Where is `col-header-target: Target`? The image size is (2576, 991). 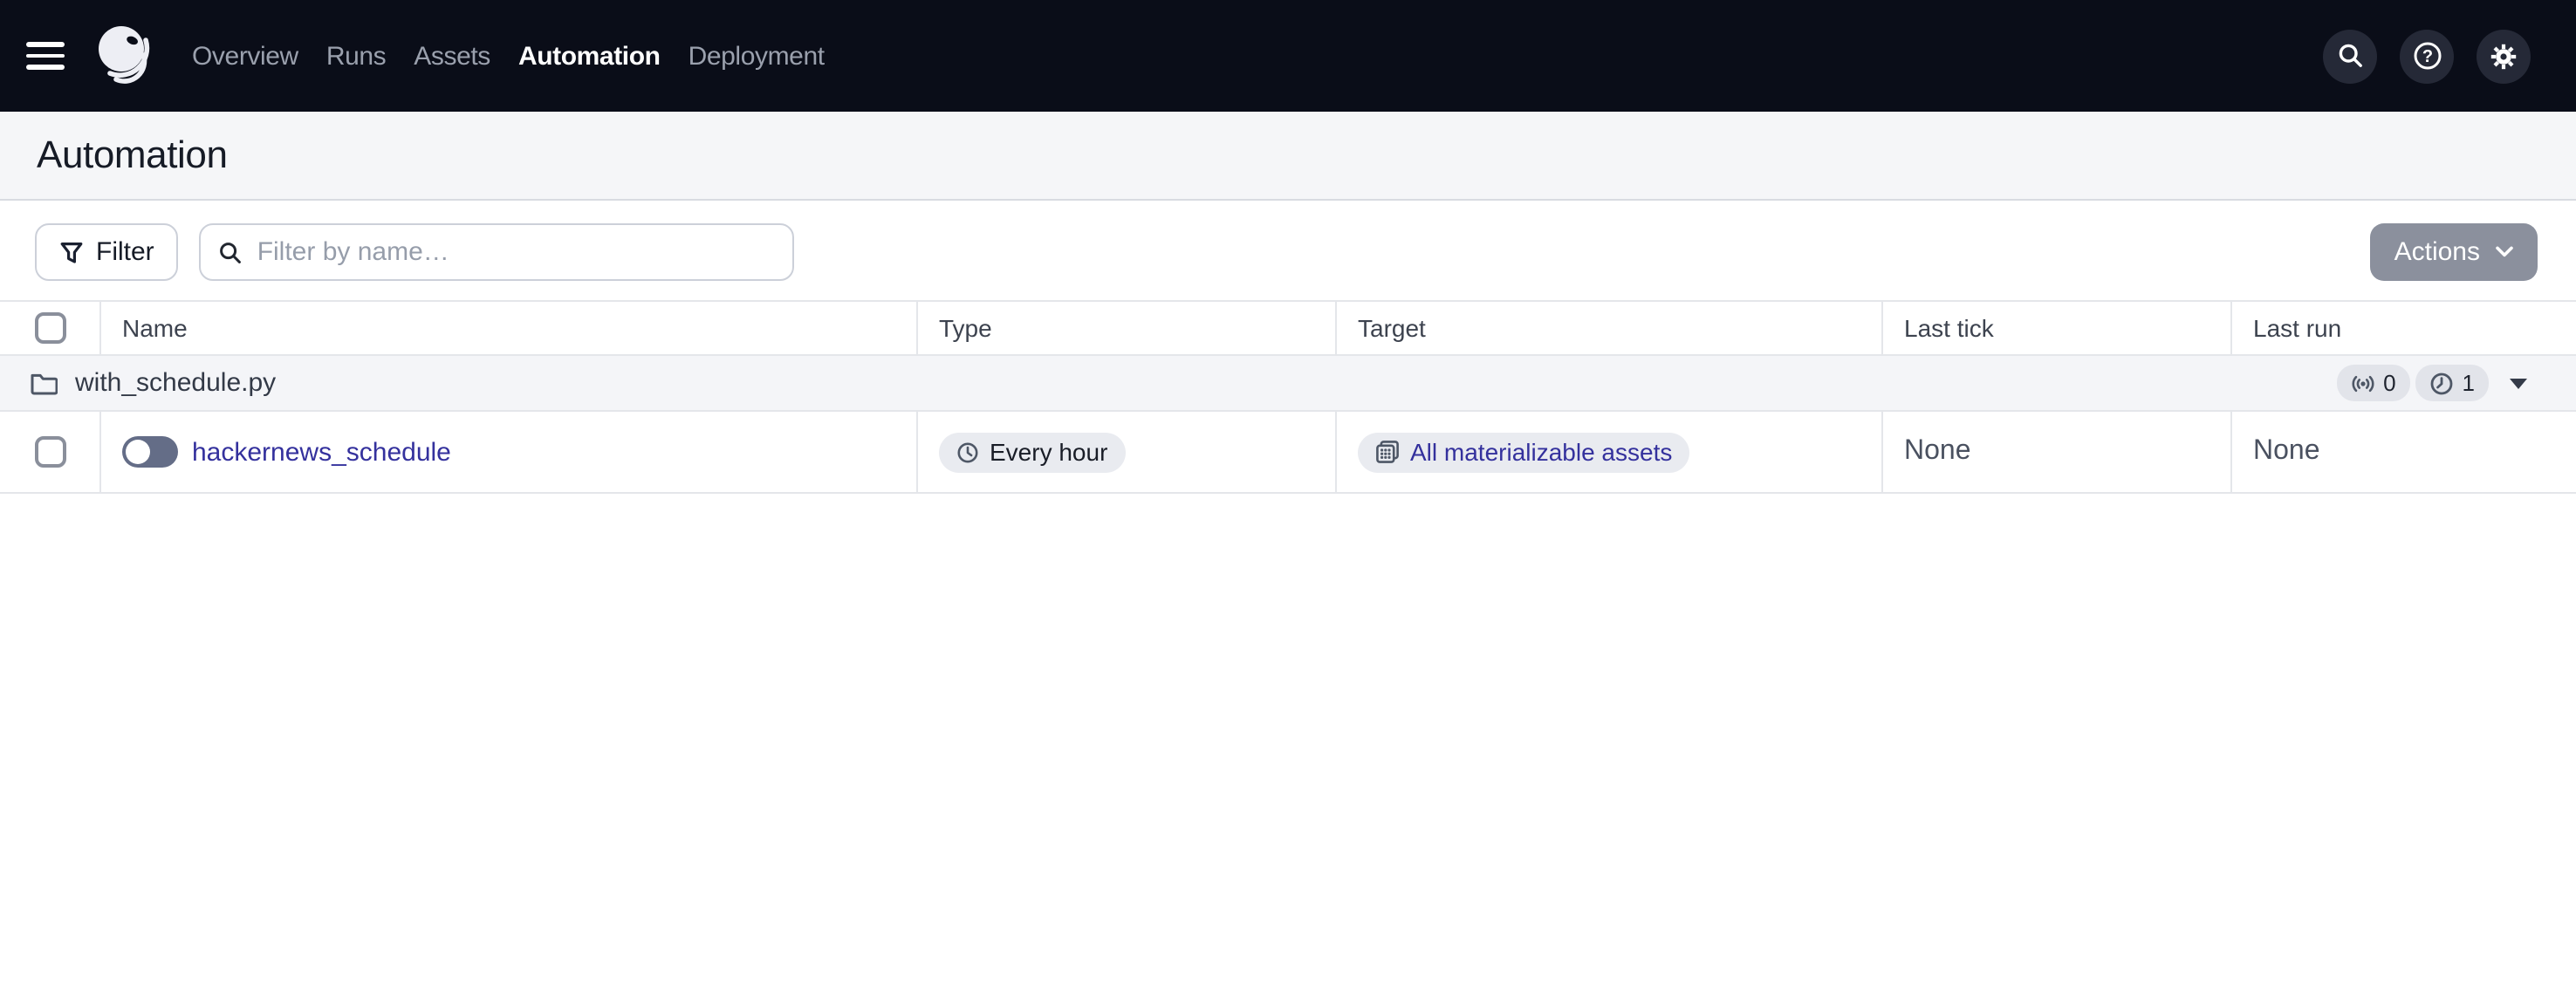
col-header-target: Target is located at coordinates (1608, 328).